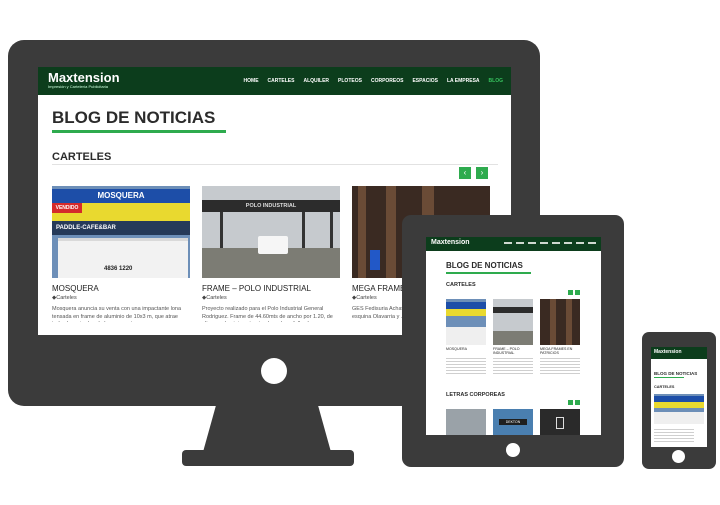  I want to click on section-title: CARTELES, so click(82, 157).